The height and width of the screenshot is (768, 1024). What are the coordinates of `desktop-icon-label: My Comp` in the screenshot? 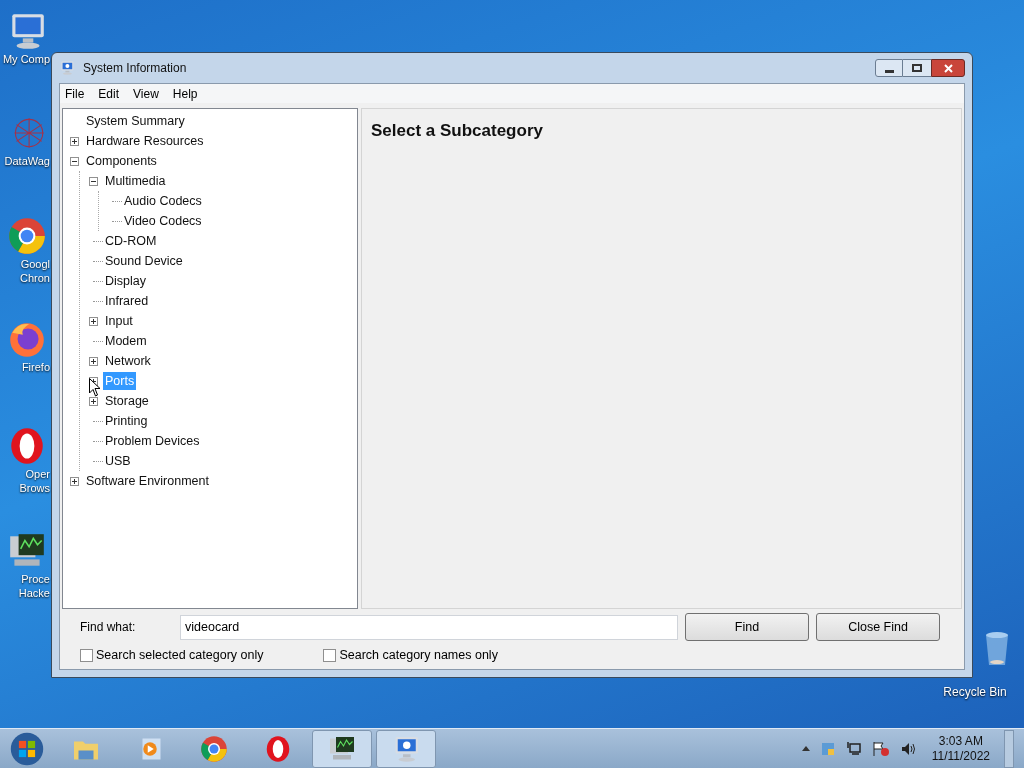 It's located at (26, 59).